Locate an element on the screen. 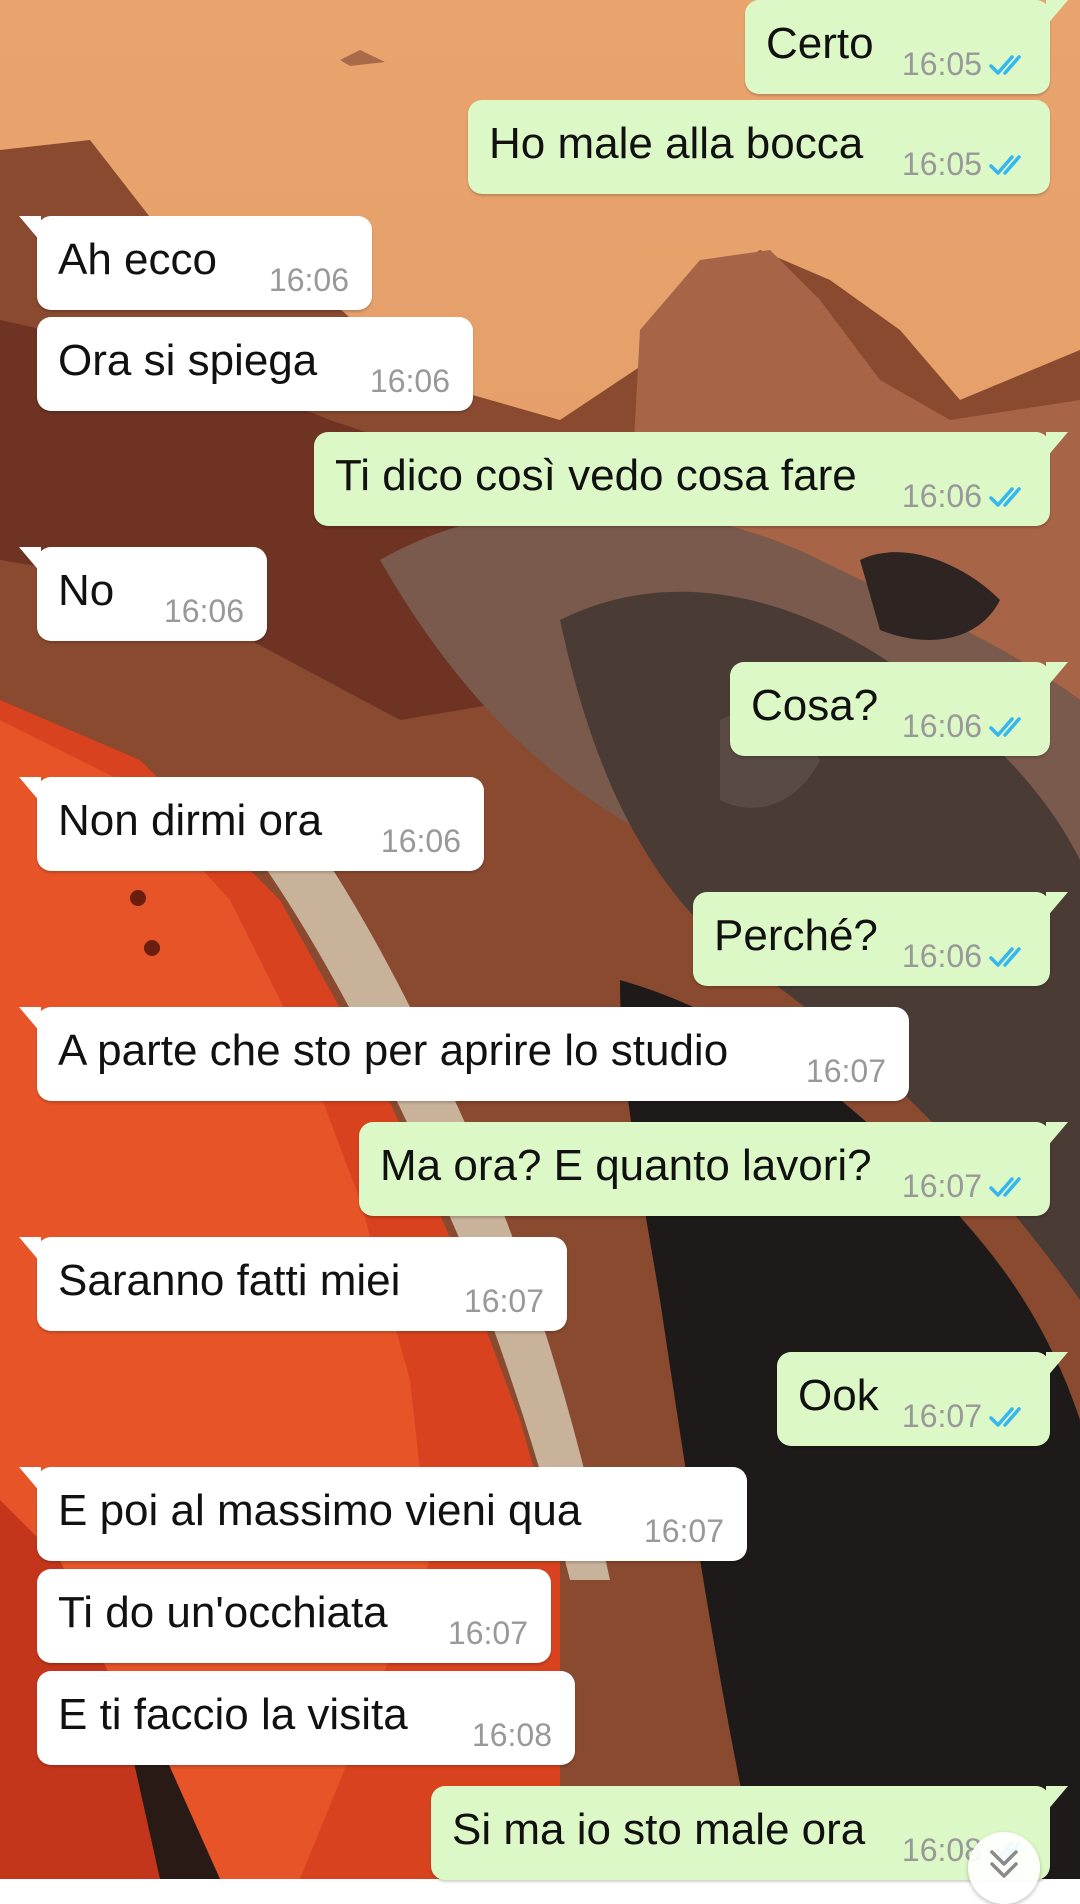 This screenshot has width=1080, height=1904. message-text: Si ma io sto male ora is located at coordinates (659, 1829).